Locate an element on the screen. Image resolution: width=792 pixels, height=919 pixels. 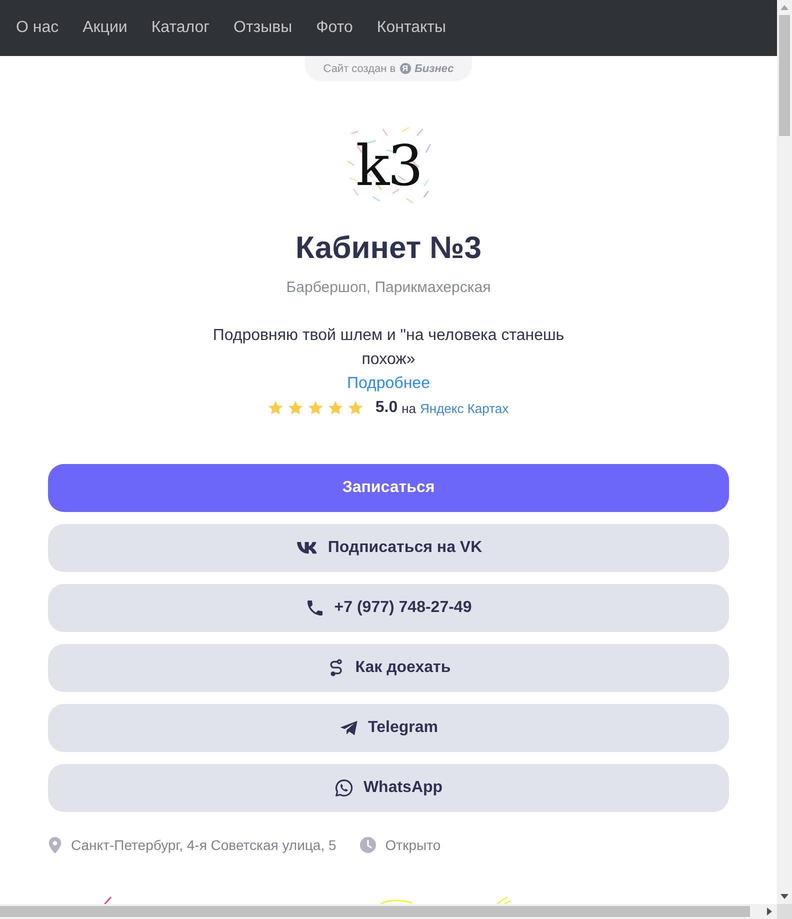
contact-button: Telegram is located at coordinates (388, 728).